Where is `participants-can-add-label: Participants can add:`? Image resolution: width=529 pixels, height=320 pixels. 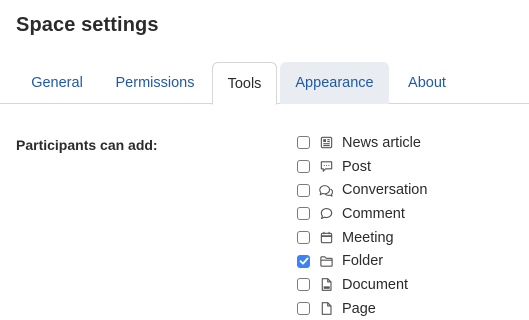
participants-can-add-label: Participants can add: is located at coordinates (87, 145).